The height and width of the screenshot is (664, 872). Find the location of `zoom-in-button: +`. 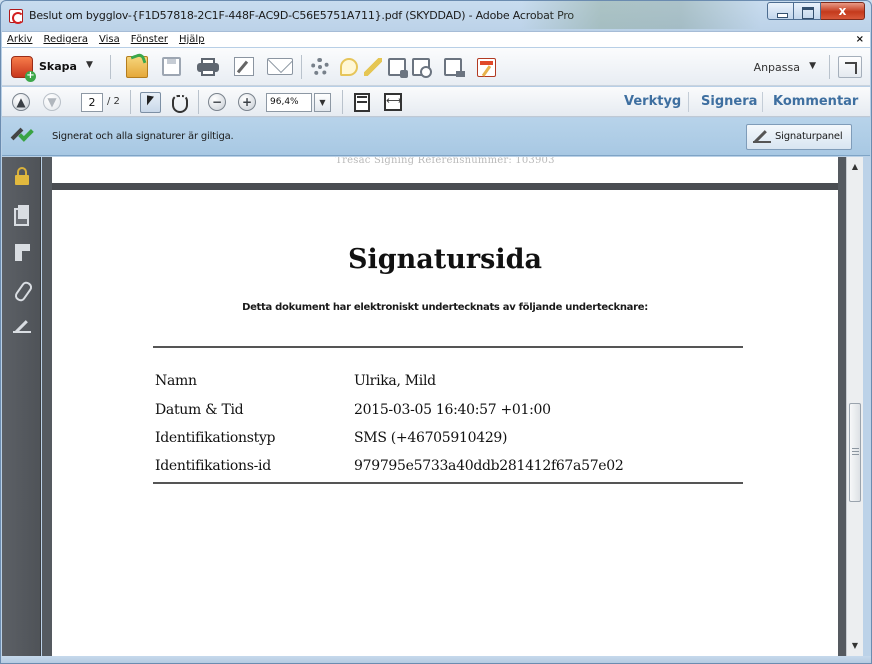

zoom-in-button: + is located at coordinates (247, 102).